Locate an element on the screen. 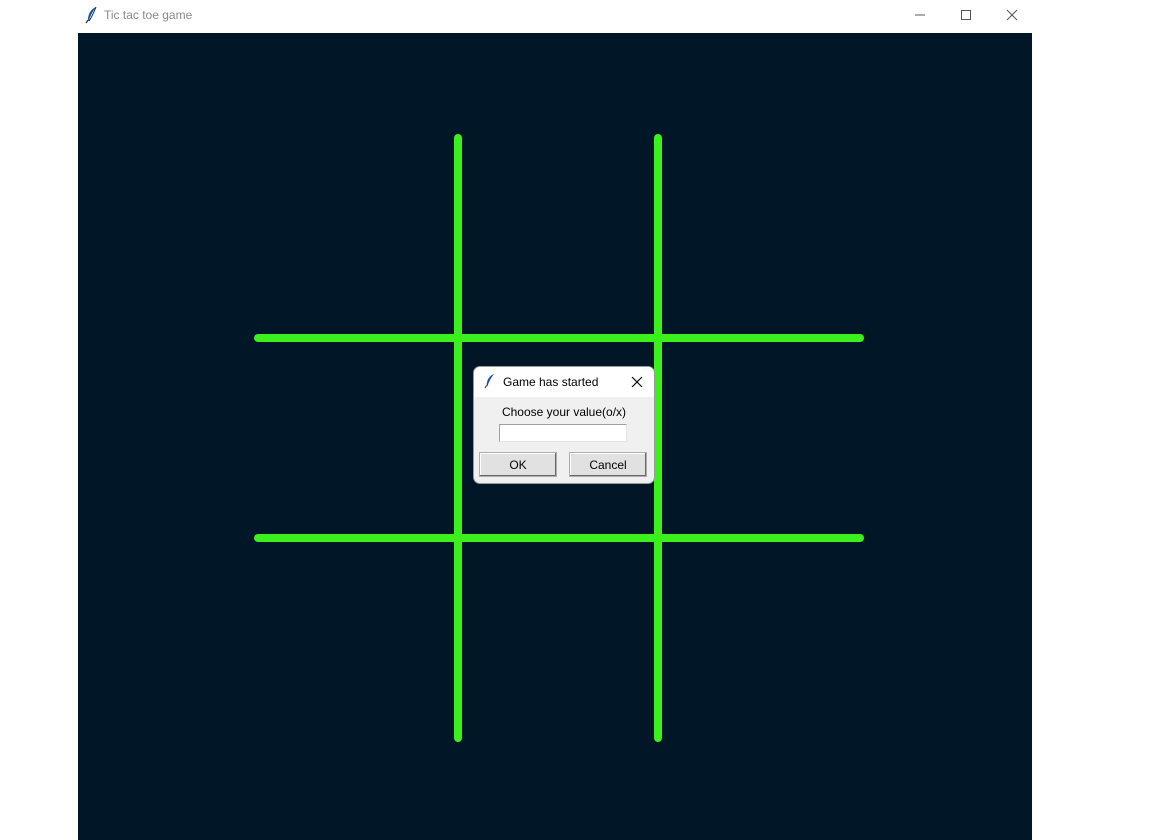 The height and width of the screenshot is (840, 1152). close-button is located at coordinates (1012, 15).